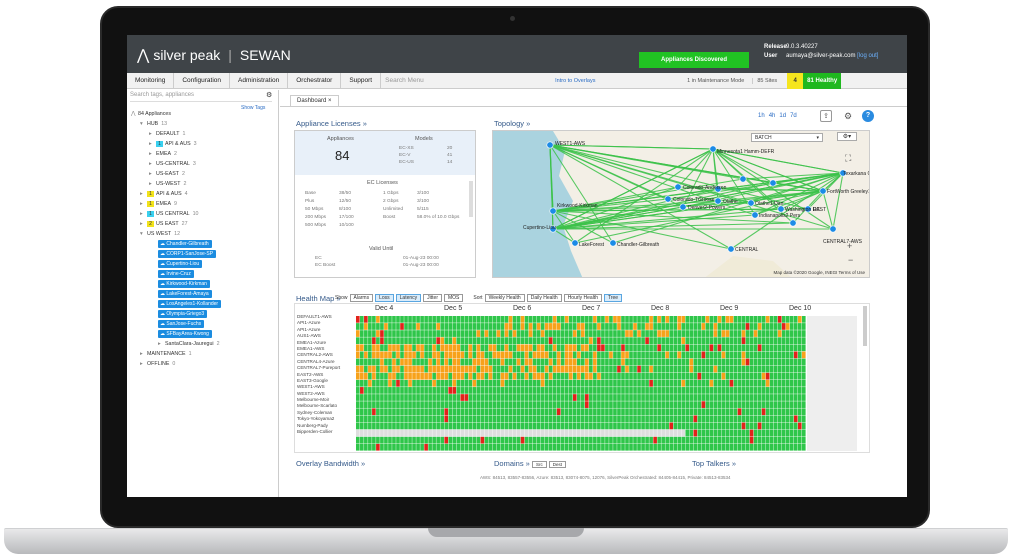  I want to click on tree-item: ⋀ 84 Appliances, so click(204, 114).